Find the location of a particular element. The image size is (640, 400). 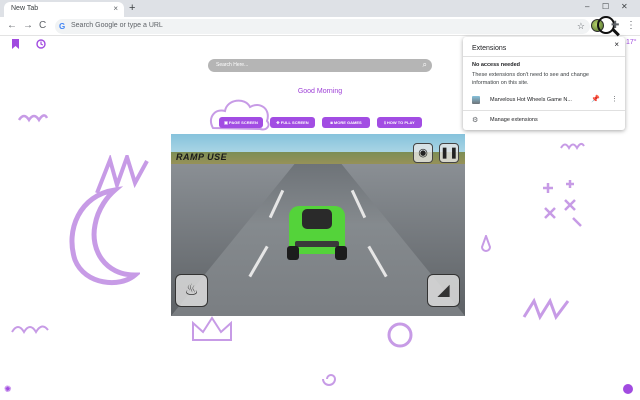

bookmark-star-icon: ☆ is located at coordinates (581, 26).